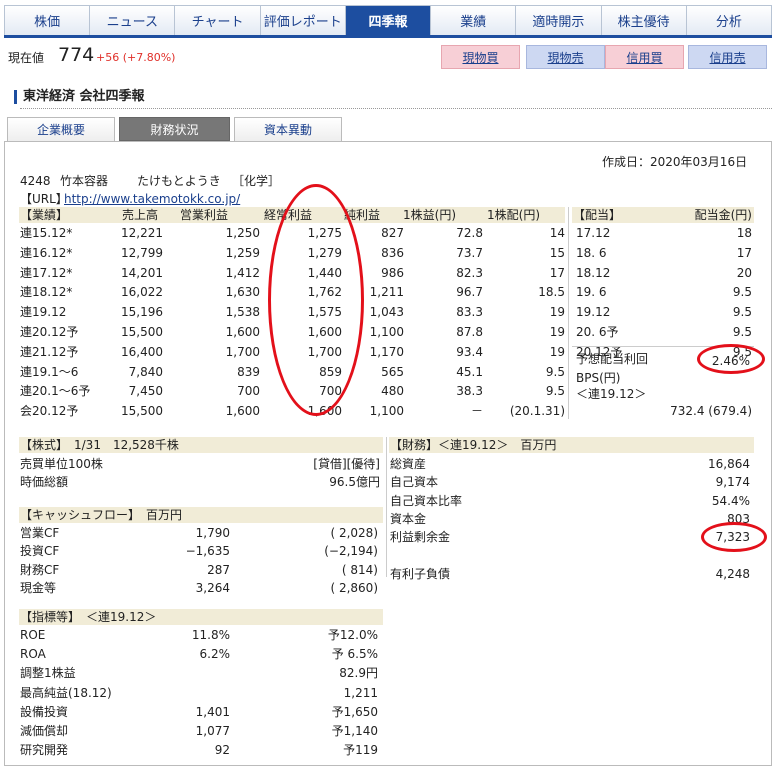  I want to click on cashflow-header: 【キャッシュフロー】 百万円, so click(101, 515).